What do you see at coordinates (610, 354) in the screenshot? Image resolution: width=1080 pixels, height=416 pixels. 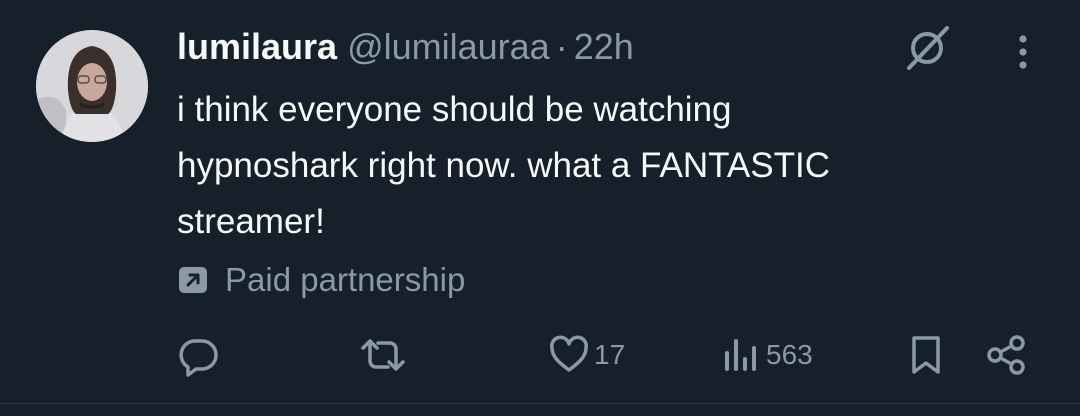 I see `like-count: 17` at bounding box center [610, 354].